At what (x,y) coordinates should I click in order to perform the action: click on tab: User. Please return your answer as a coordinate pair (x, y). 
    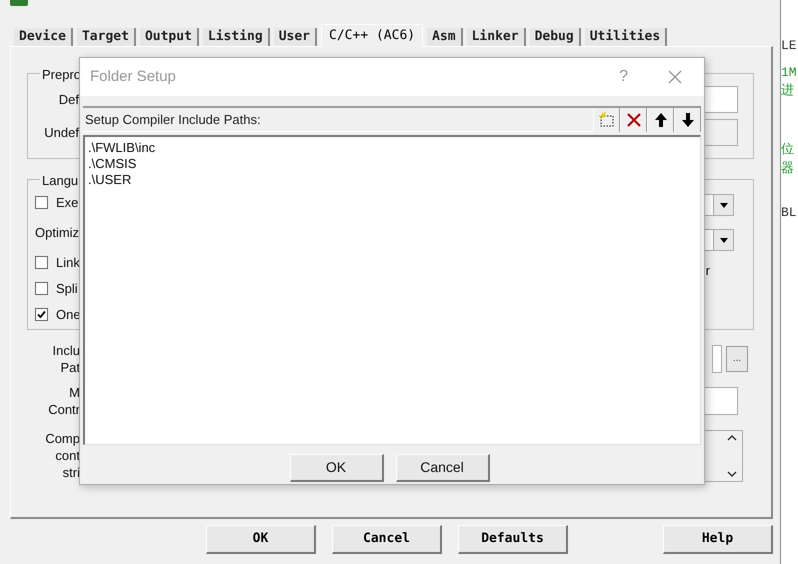
    Looking at the image, I should click on (296, 37).